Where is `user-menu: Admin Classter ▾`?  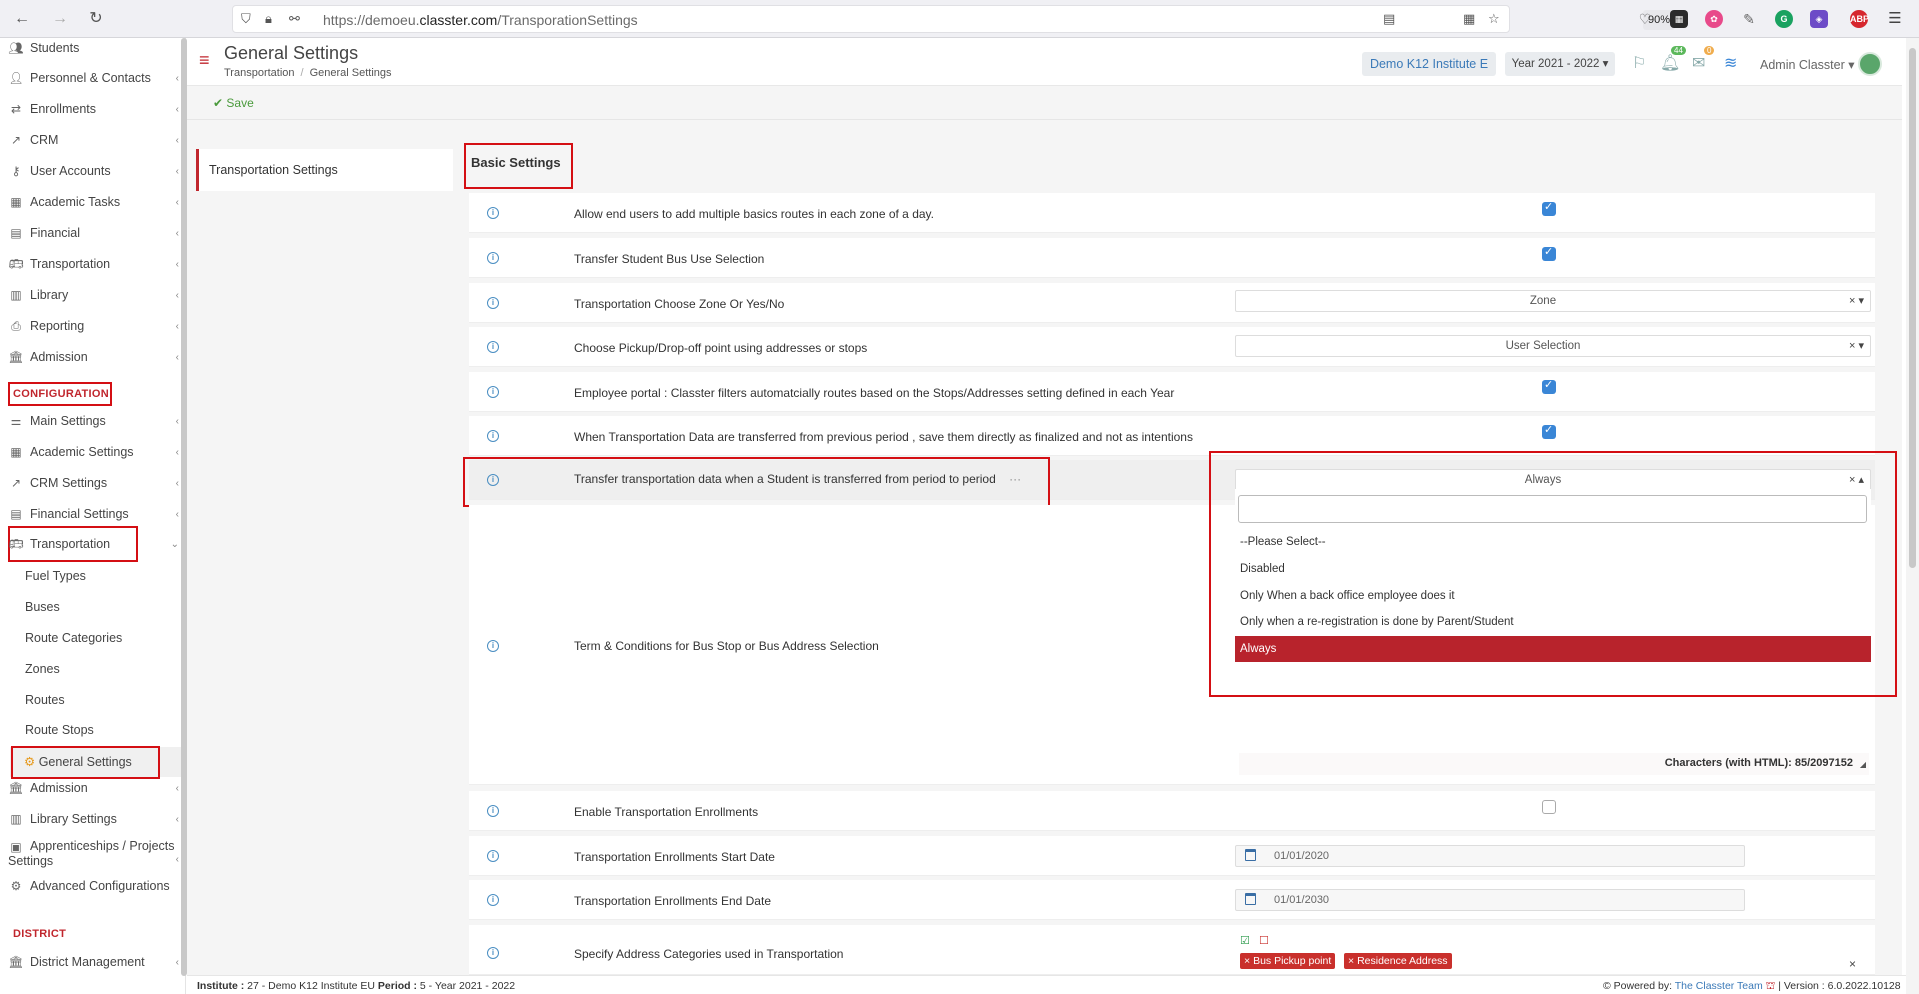
user-menu: Admin Classter ▾ is located at coordinates (1807, 64).